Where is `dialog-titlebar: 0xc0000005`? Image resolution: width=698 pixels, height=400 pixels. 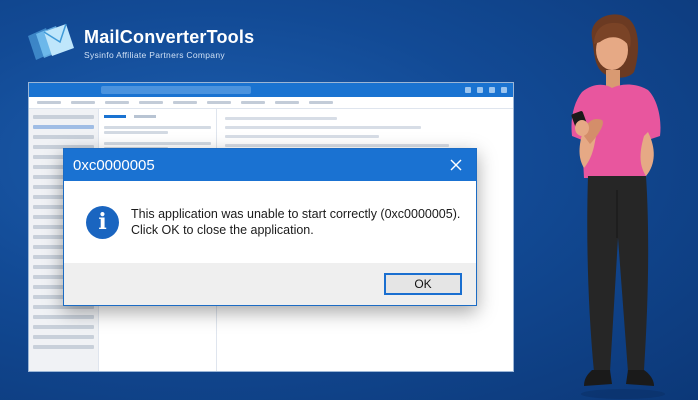 dialog-titlebar: 0xc0000005 is located at coordinates (270, 165).